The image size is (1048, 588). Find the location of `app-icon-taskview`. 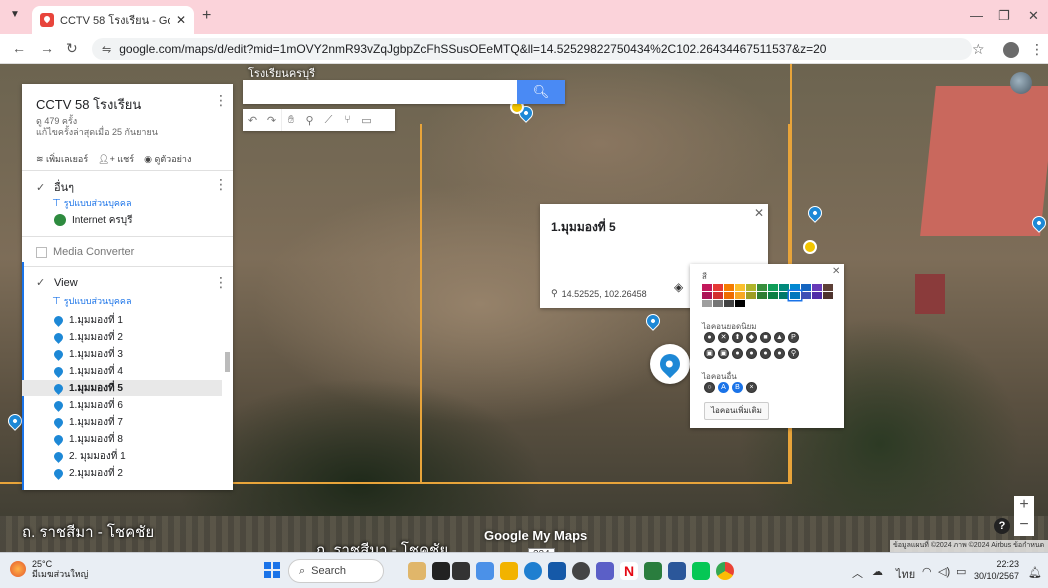

app-icon-taskview is located at coordinates (461, 571).